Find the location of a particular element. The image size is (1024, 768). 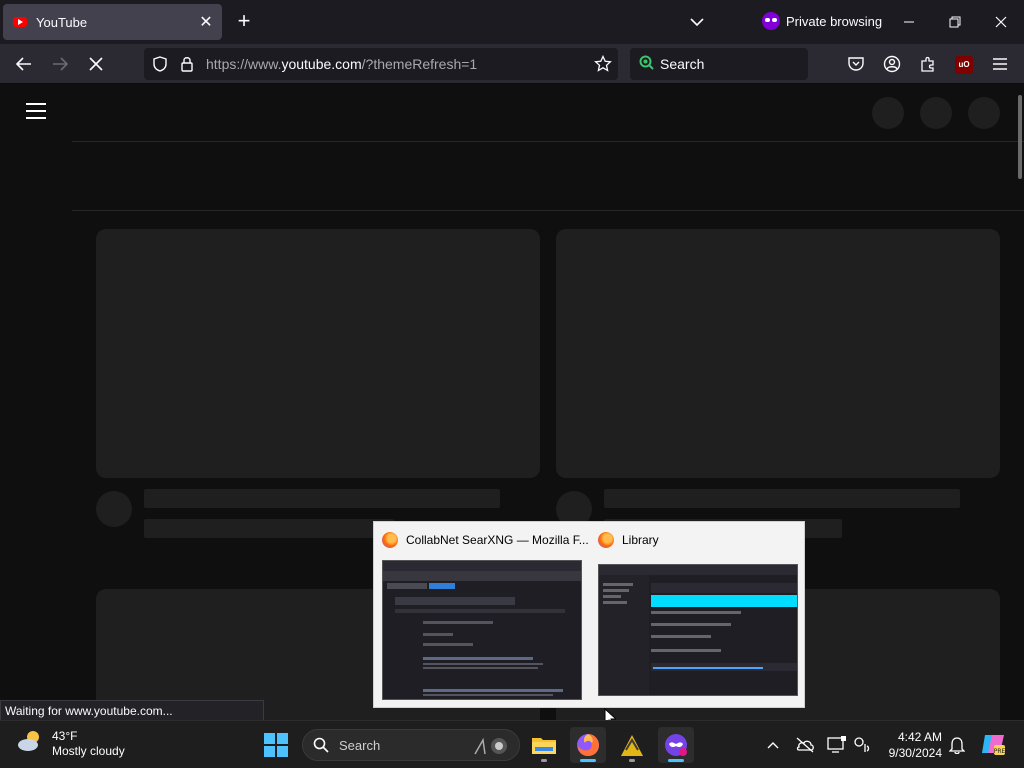

url-host: youtube.com is located at coordinates (321, 64).